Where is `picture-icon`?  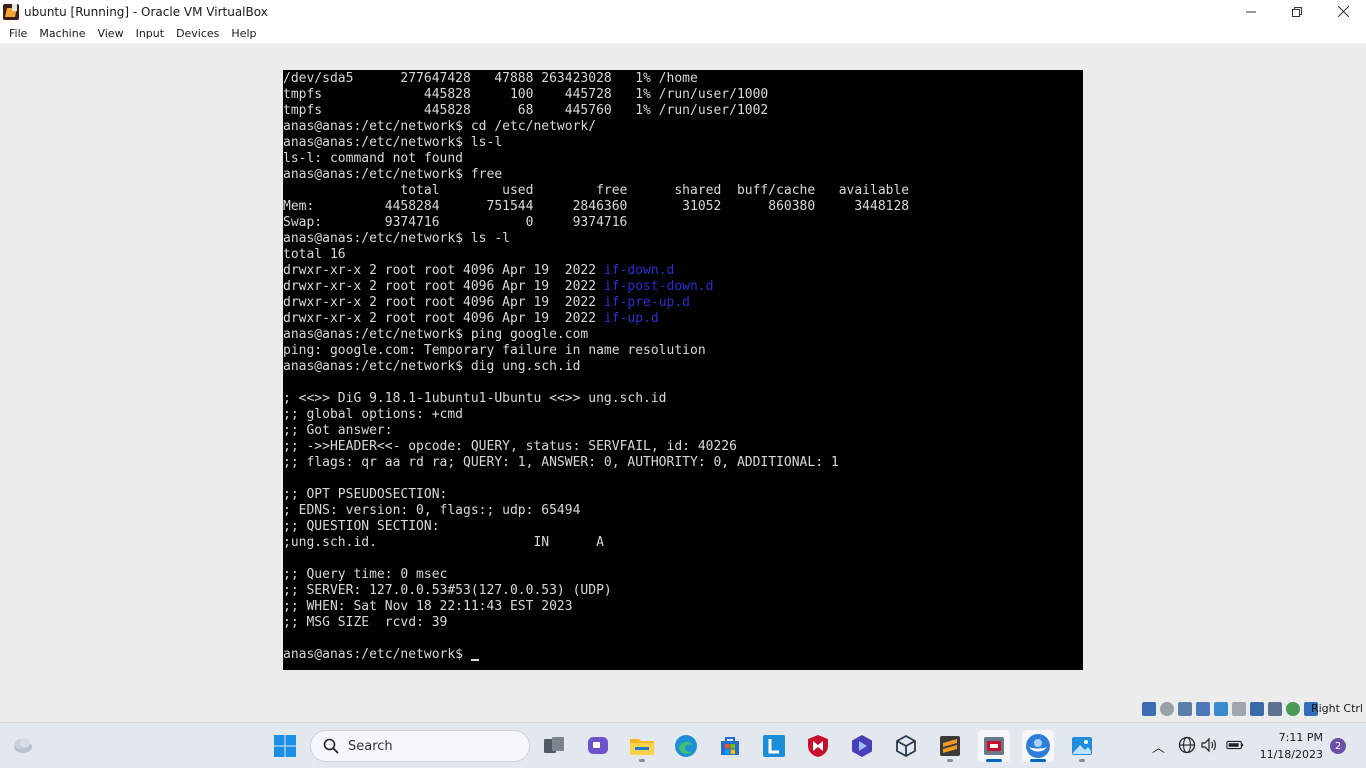
picture-icon is located at coordinates (1082, 746).